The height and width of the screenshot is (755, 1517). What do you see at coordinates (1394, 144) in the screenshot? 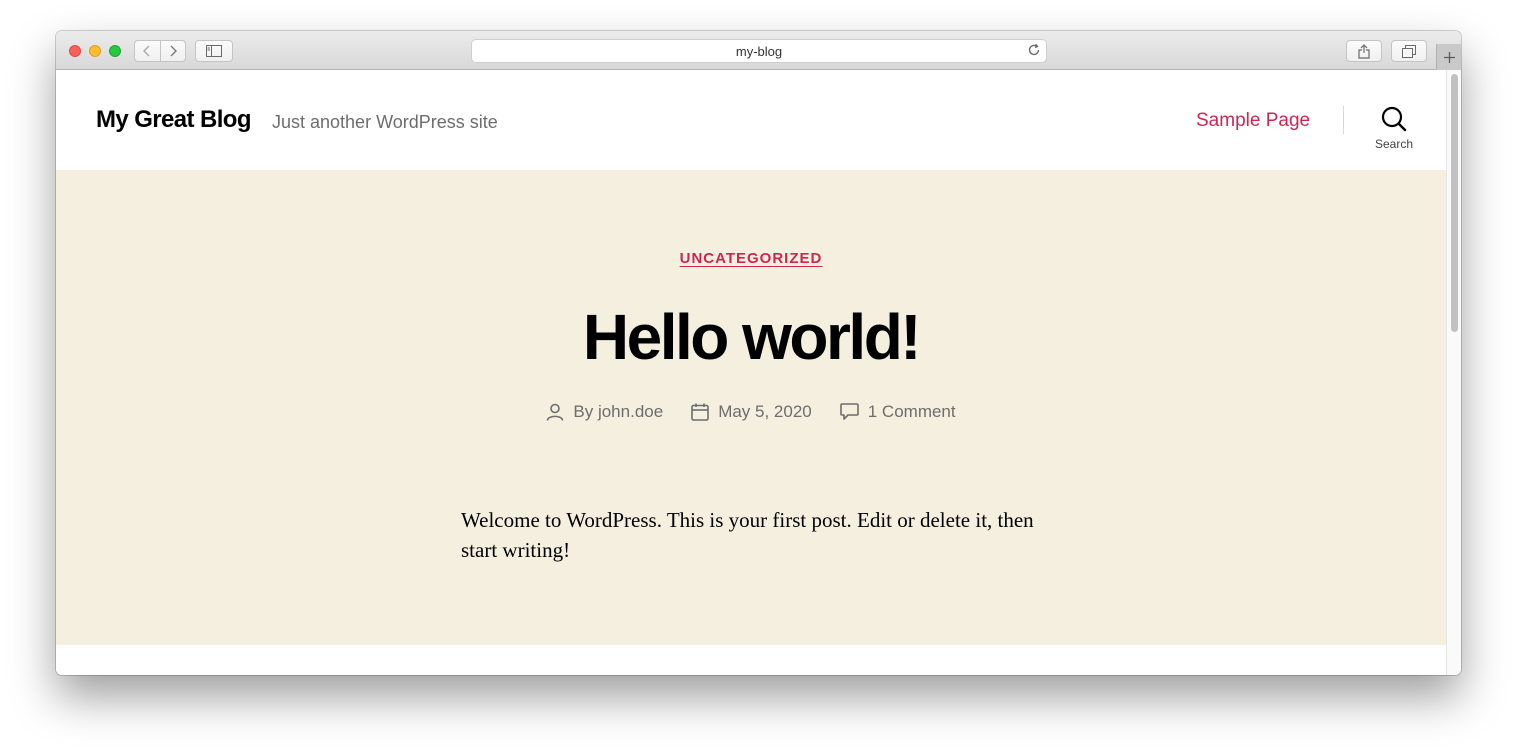
I see `search-label: Search` at bounding box center [1394, 144].